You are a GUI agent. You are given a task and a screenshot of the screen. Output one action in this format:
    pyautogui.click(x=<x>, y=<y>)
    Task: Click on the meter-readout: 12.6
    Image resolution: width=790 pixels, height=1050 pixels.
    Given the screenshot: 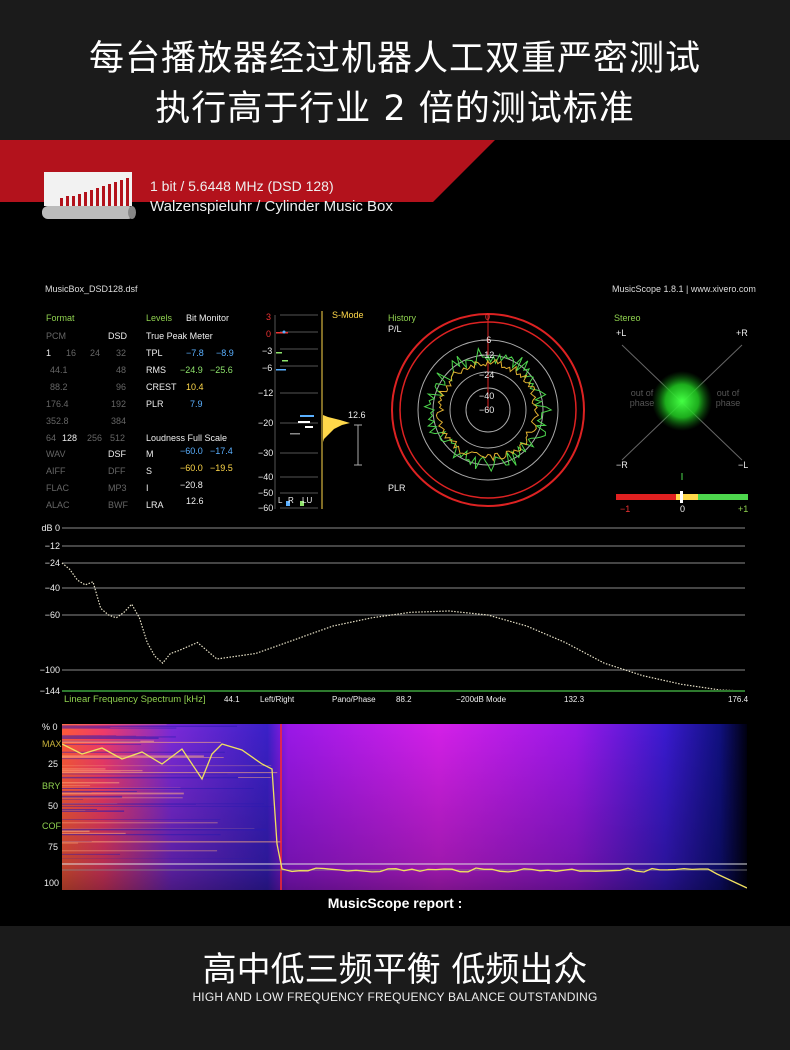 What is the action you would take?
    pyautogui.click(x=357, y=415)
    